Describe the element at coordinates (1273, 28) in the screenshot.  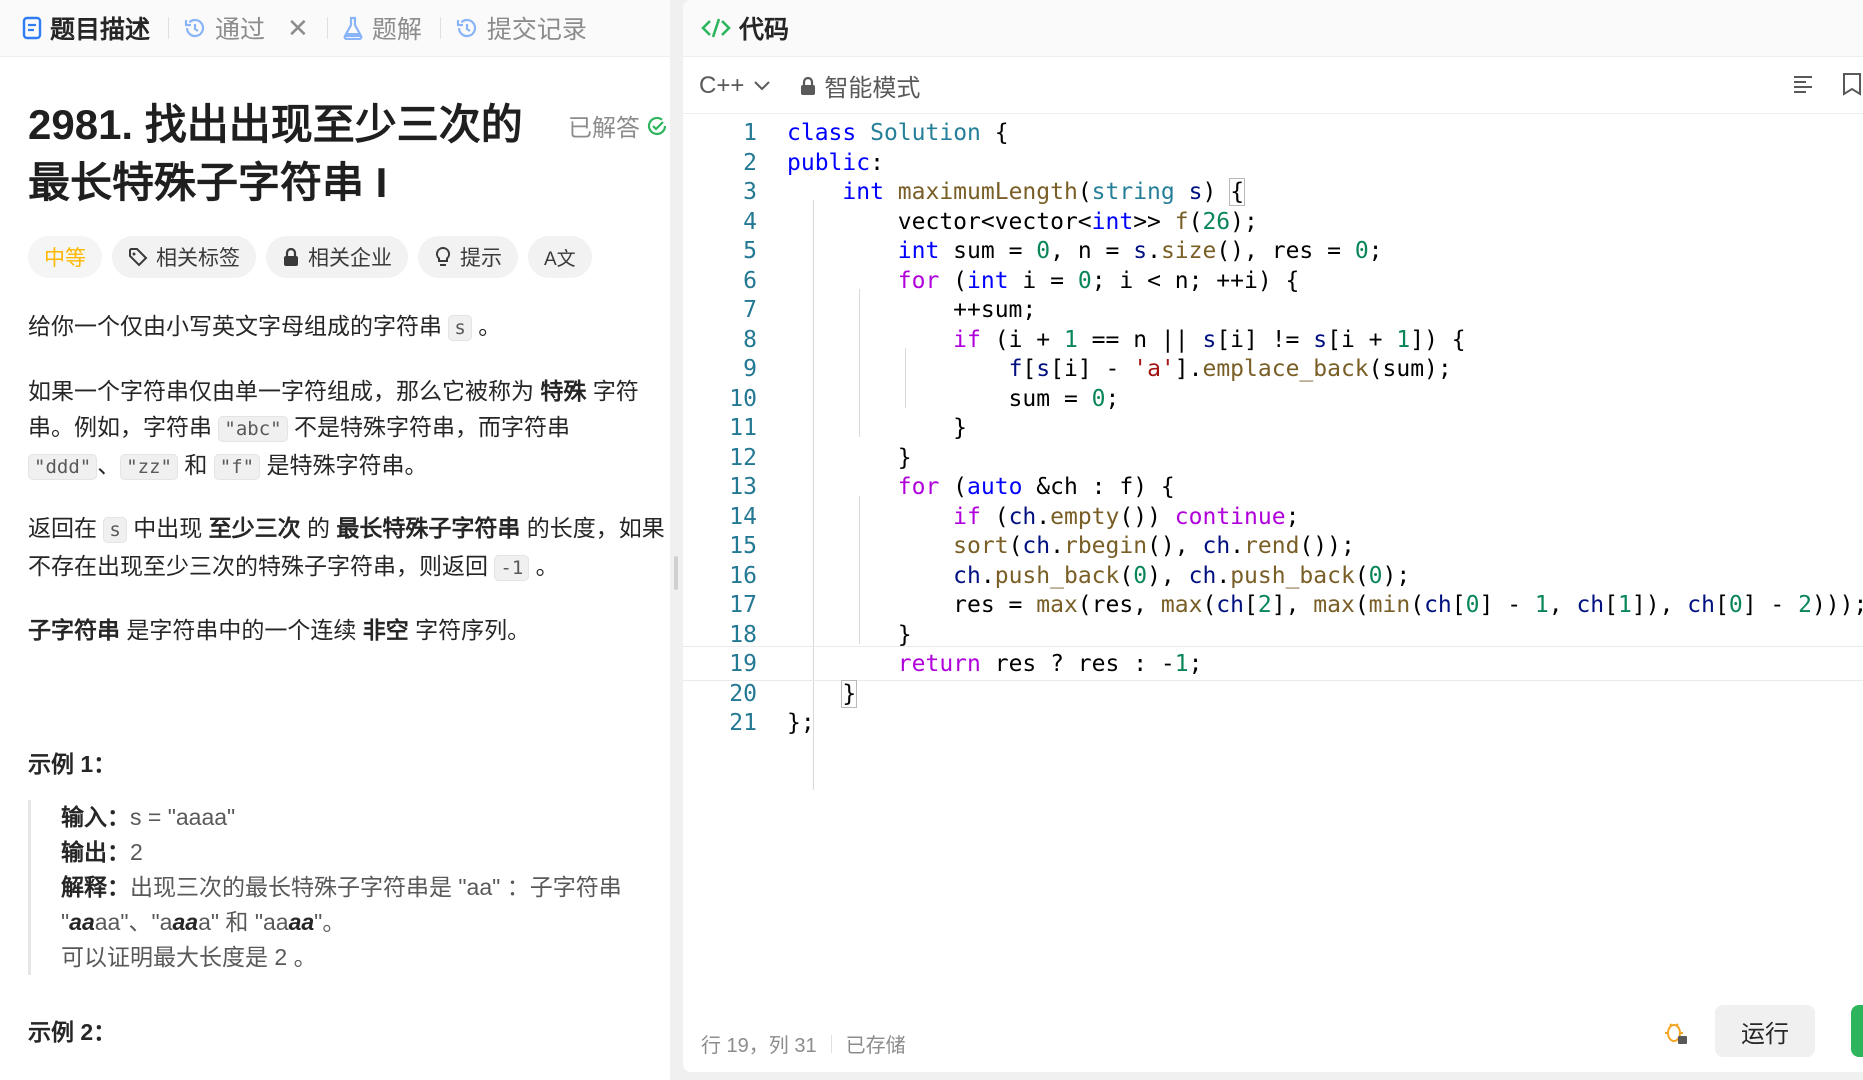
I see `code-panel-header: 代码` at that location.